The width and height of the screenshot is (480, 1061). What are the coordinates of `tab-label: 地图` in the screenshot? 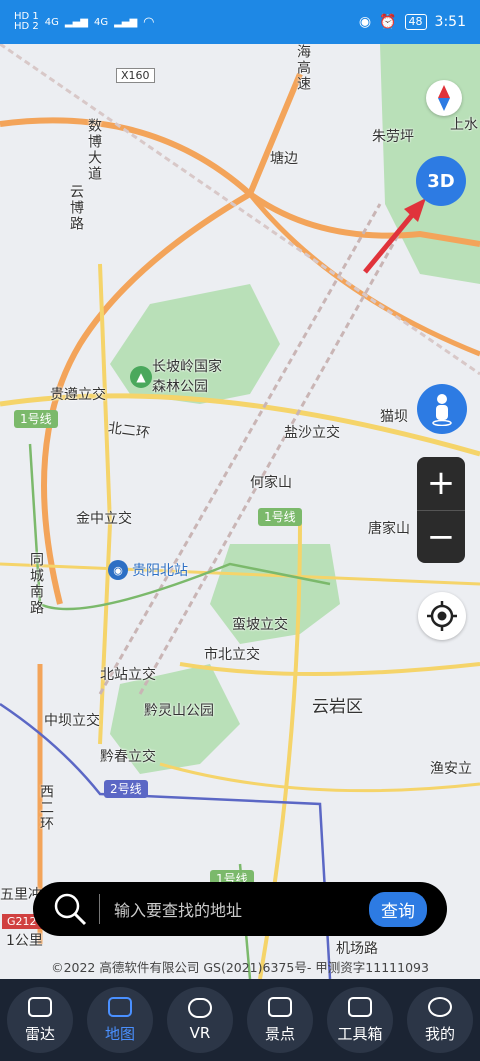 It's located at (119, 1033).